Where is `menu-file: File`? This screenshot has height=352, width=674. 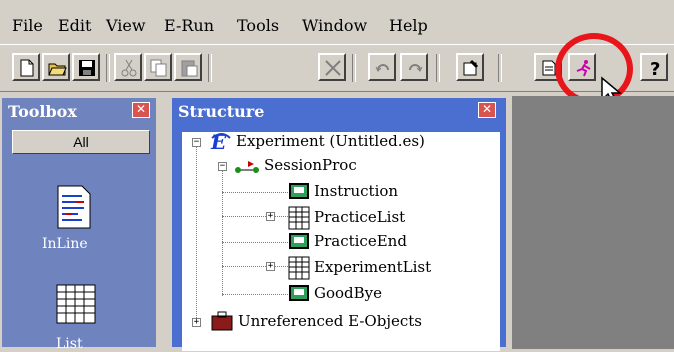
menu-file: File is located at coordinates (27, 25).